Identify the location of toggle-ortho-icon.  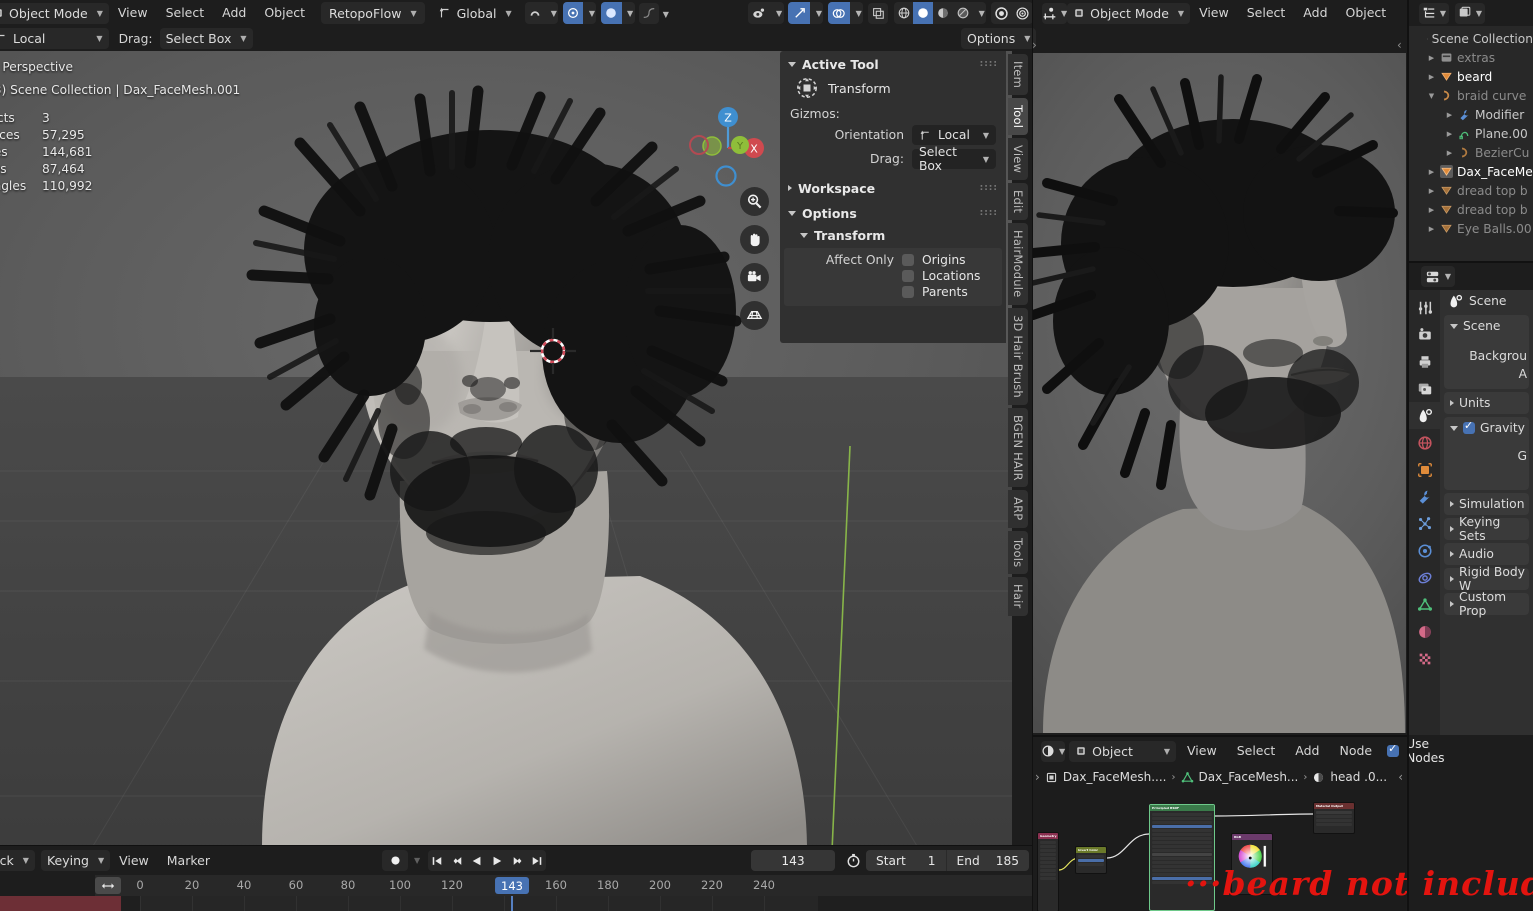
(754, 315).